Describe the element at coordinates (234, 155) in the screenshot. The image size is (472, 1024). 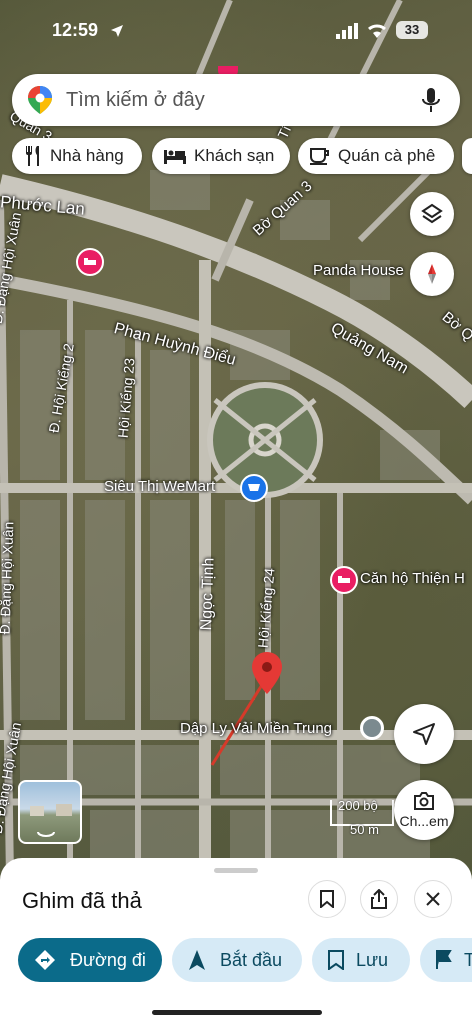
I see `chip-label: Khách sạn` at that location.